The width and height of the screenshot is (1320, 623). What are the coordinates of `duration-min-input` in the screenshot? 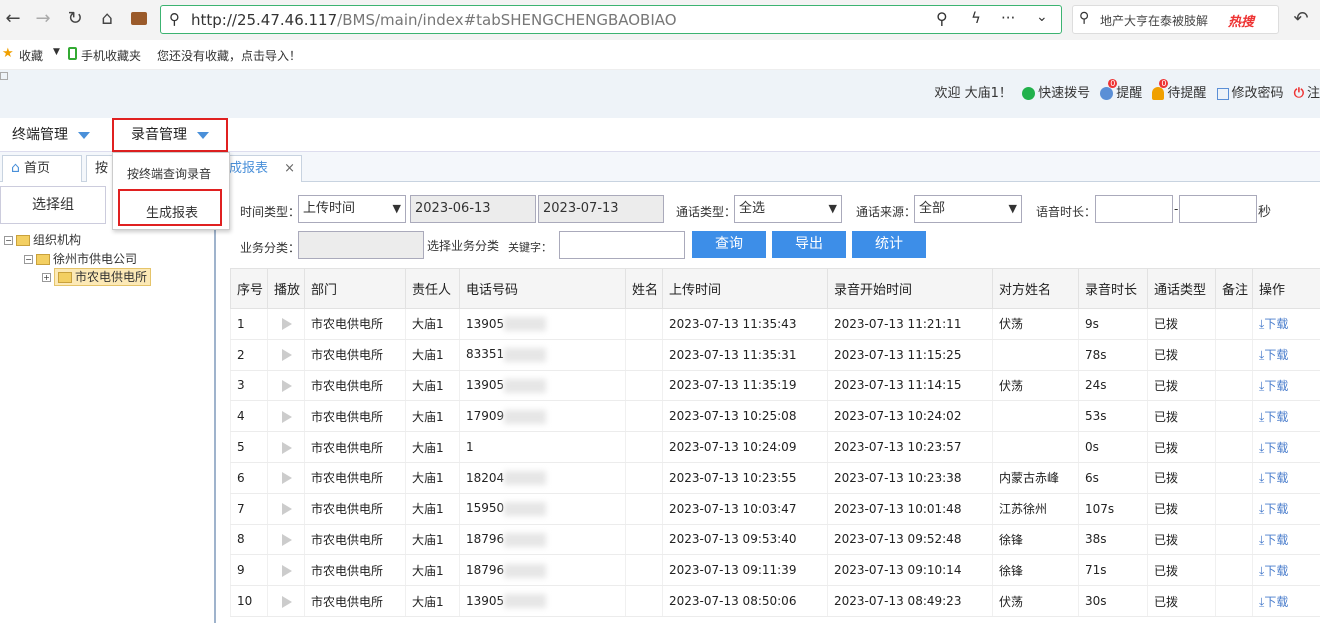 It's located at (1134, 209).